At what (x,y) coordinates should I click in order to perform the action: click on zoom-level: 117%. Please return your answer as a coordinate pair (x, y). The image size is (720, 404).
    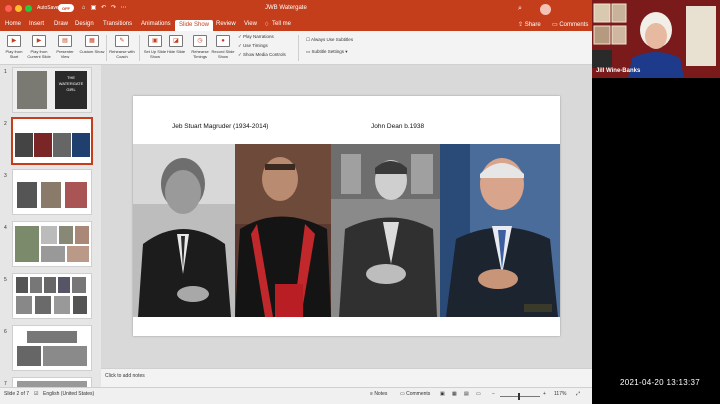
    Looking at the image, I should click on (560, 394).